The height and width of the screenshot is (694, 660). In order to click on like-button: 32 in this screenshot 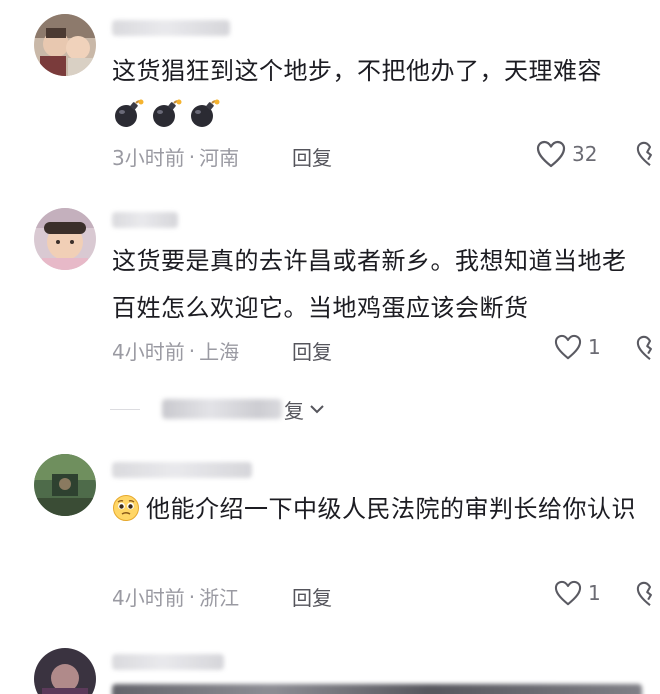, I will do `click(566, 154)`.